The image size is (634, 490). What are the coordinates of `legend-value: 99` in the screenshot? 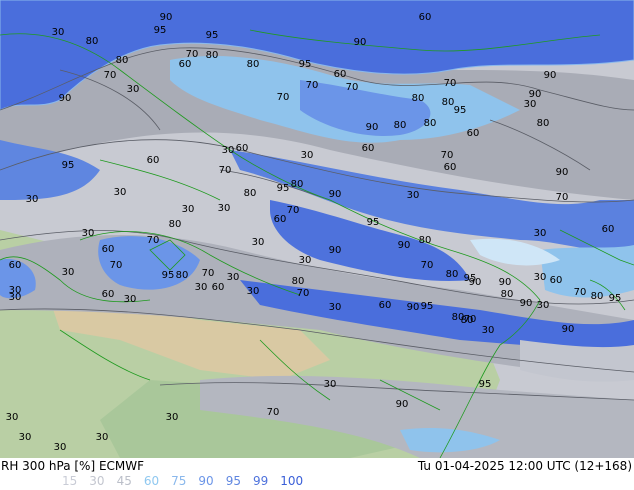 It's located at (260, 481).